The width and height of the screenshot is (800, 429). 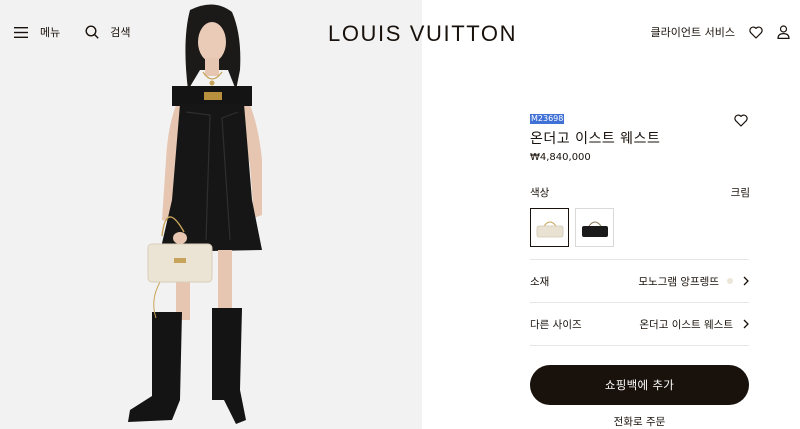 What do you see at coordinates (639, 385) in the screenshot?
I see `add-to-cart-button: 쇼핑백에 추가` at bounding box center [639, 385].